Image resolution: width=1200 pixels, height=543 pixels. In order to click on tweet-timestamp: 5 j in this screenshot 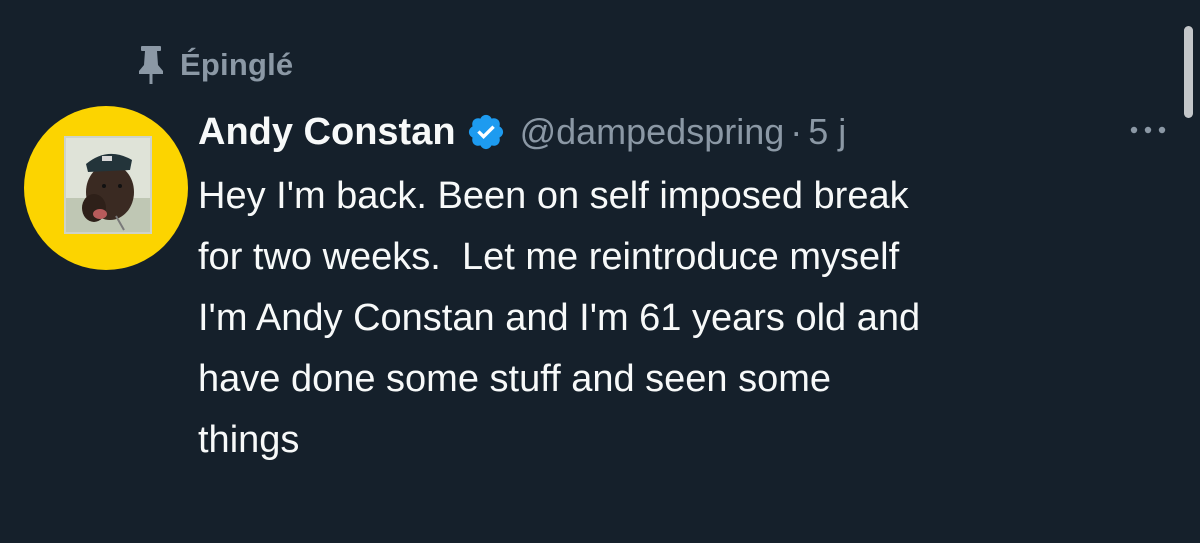, I will do `click(827, 132)`.